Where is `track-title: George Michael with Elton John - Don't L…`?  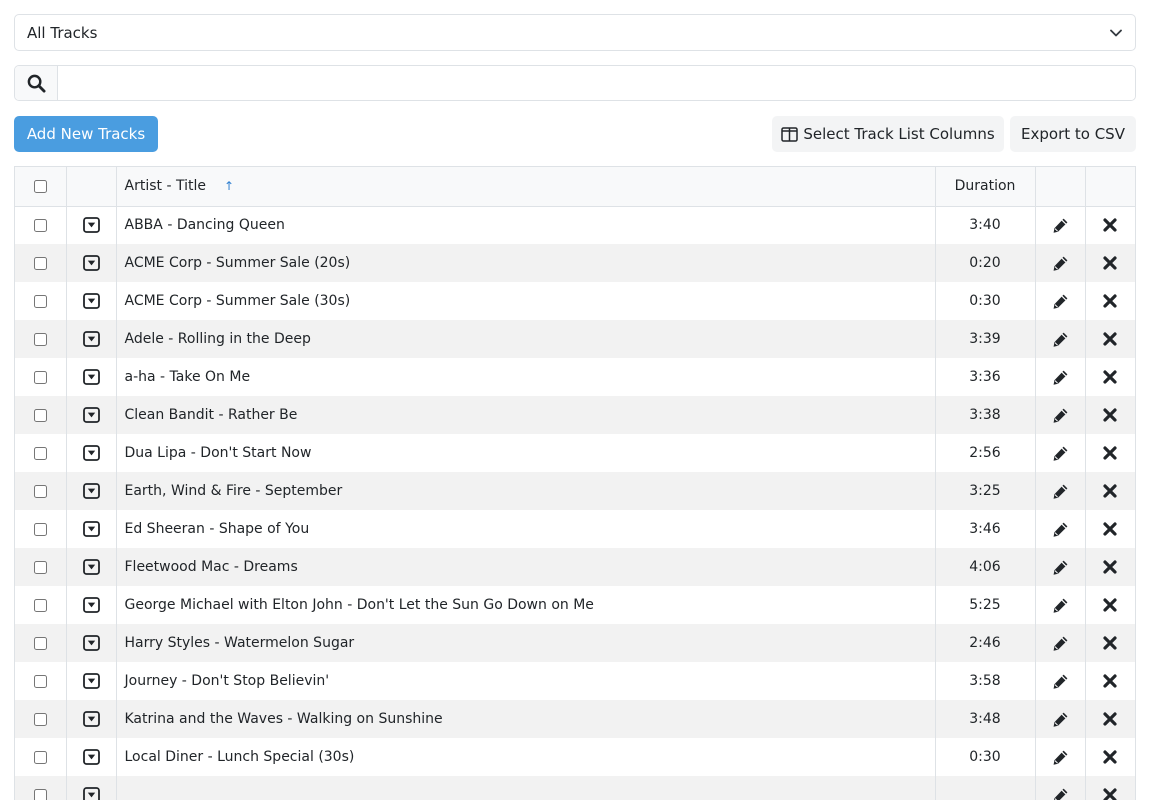
track-title: George Michael with Elton John - Don't L… is located at coordinates (526, 605).